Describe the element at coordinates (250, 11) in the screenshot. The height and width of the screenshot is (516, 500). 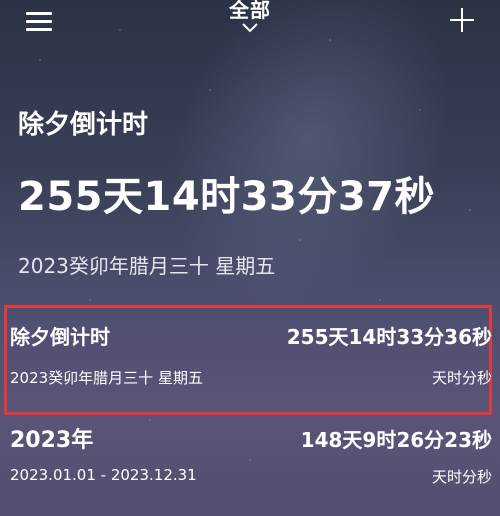
I see `filter-label: 全部` at that location.